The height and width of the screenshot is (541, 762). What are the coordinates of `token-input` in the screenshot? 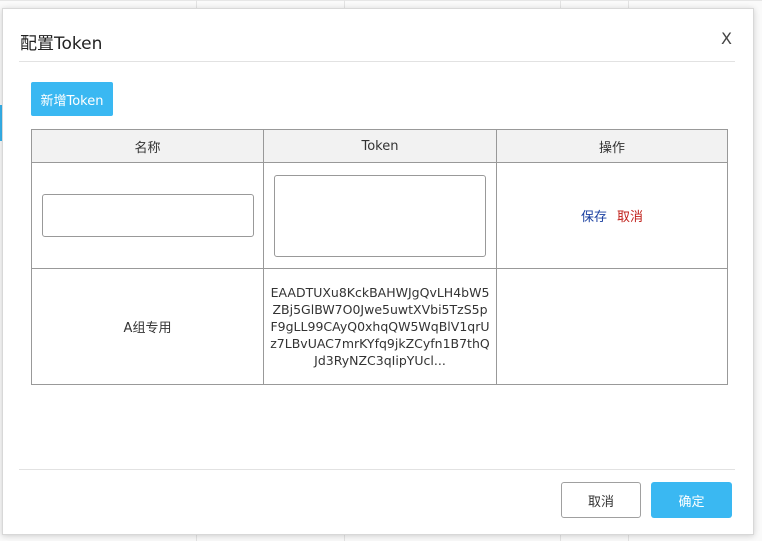 It's located at (380, 215).